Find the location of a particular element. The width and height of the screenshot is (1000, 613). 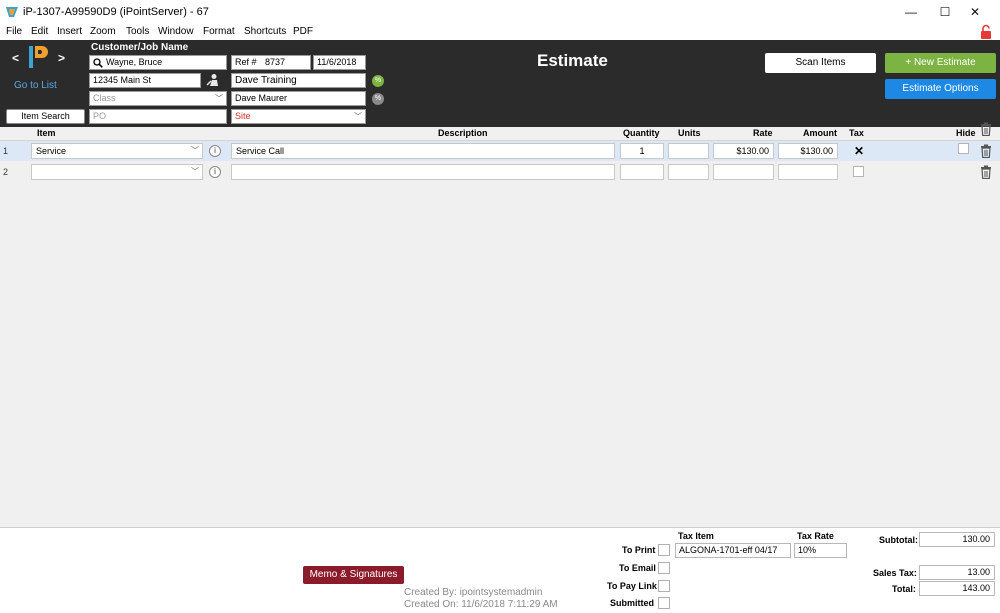

col-item: Item is located at coordinates (46, 133).